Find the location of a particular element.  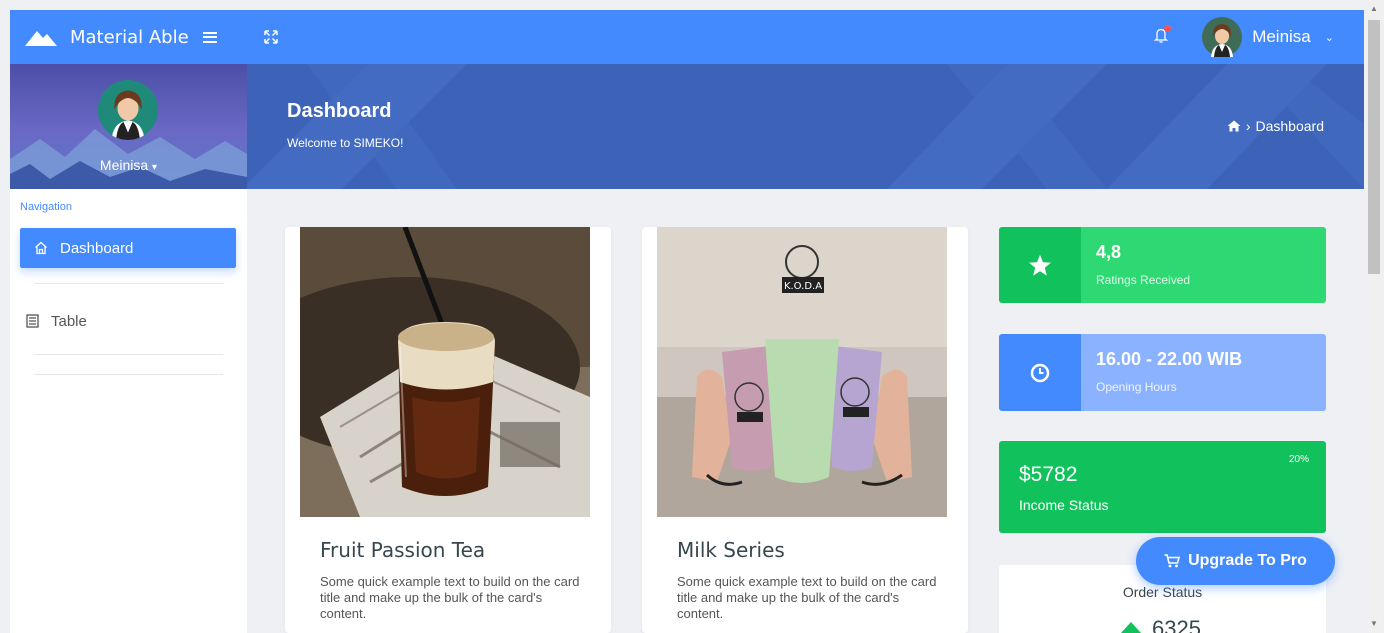

hours-label: Opening Hours is located at coordinates (1136, 387).